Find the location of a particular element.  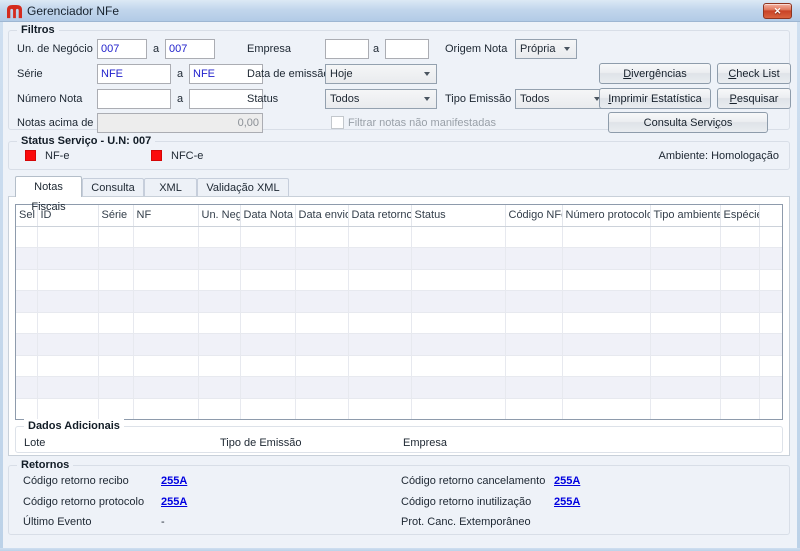

divergencias-button: Divergências is located at coordinates (655, 73).